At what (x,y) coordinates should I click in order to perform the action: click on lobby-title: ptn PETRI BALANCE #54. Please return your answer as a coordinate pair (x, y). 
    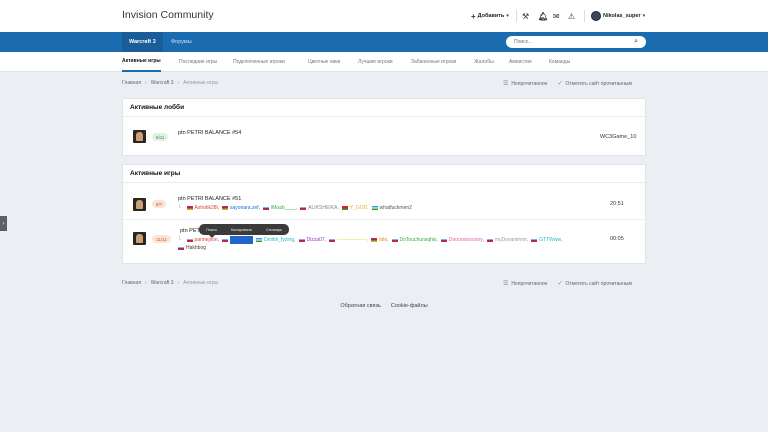
    Looking at the image, I should click on (209, 133).